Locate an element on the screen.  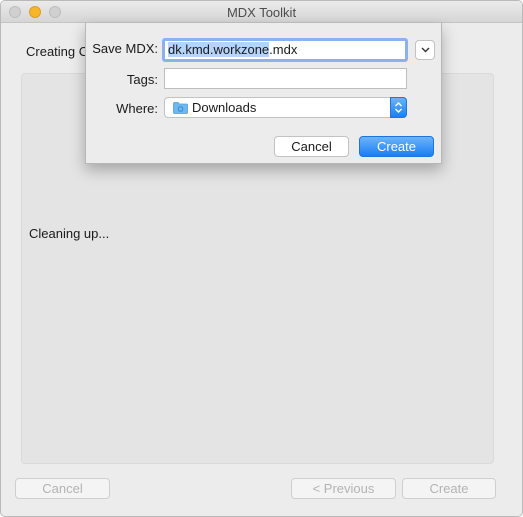
title-bar: MDX Toolkit is located at coordinates (261, 12).